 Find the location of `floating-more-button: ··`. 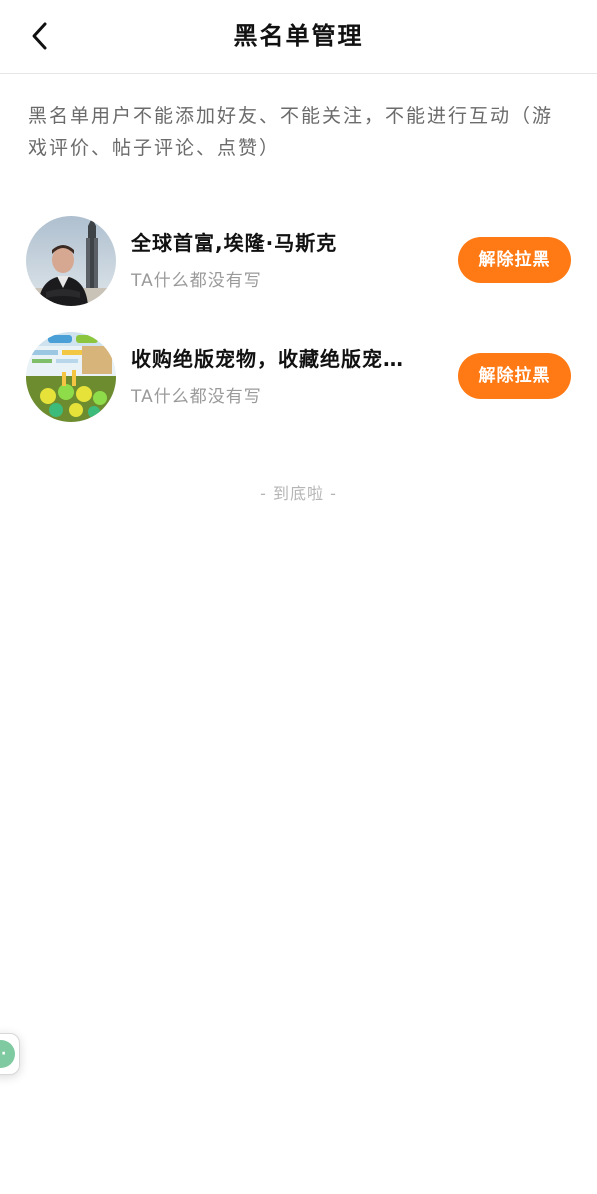

floating-more-button: ·· is located at coordinates (10, 1054).